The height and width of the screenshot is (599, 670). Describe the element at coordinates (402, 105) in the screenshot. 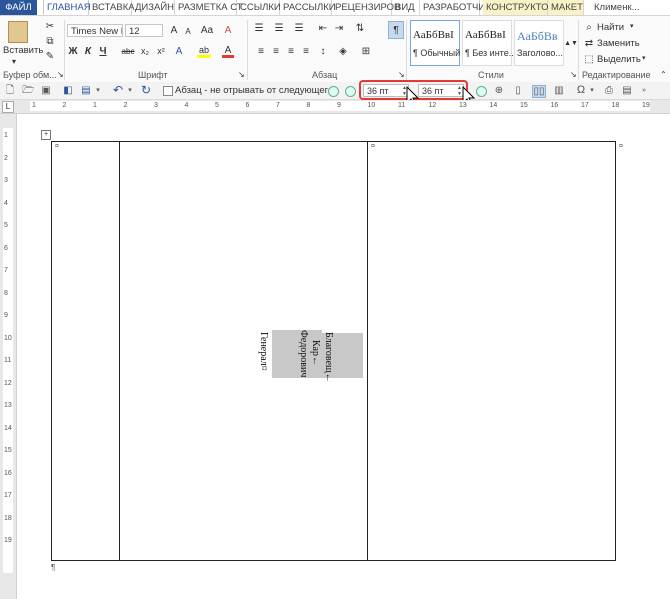

I see `ruler-number: 11` at that location.